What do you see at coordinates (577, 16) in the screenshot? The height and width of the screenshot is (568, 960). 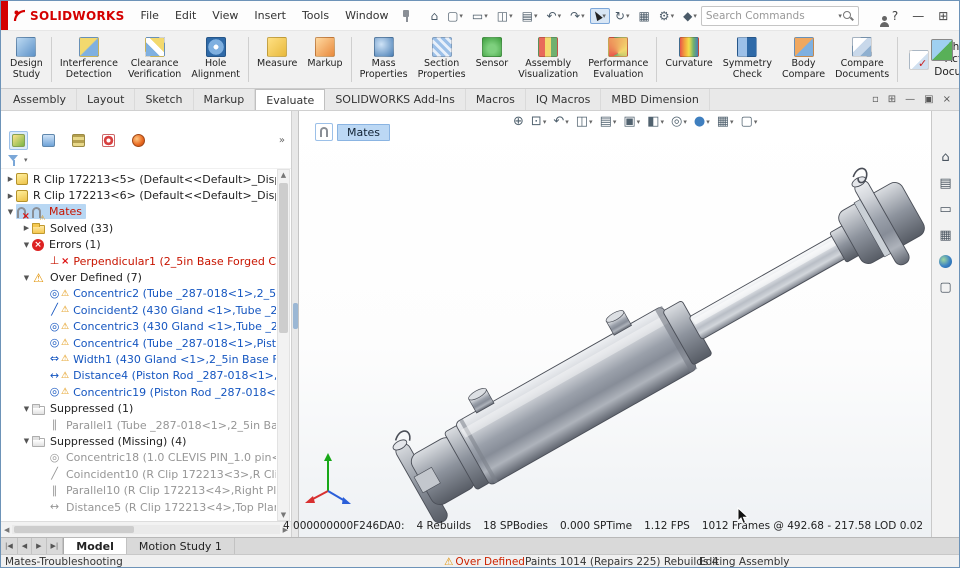 I see `redo-button: ↷ ▾` at bounding box center [577, 16].